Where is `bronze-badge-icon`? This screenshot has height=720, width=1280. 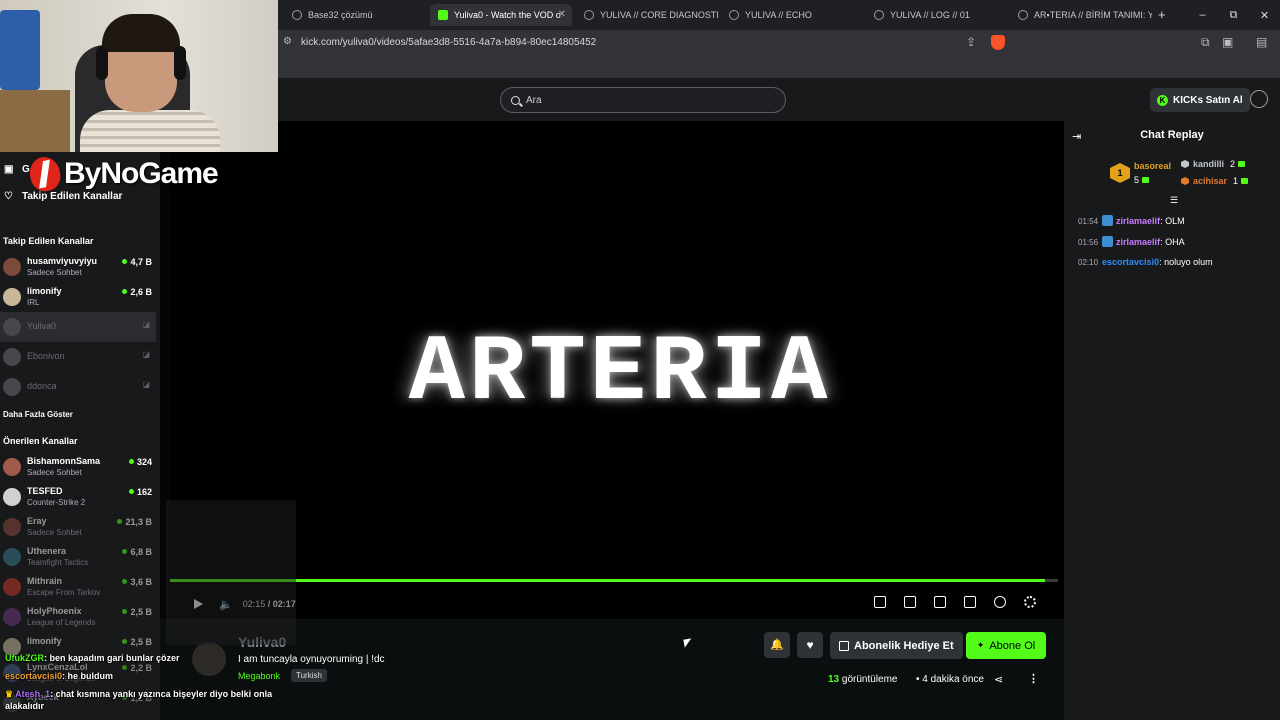 bronze-badge-icon is located at coordinates (1185, 181).